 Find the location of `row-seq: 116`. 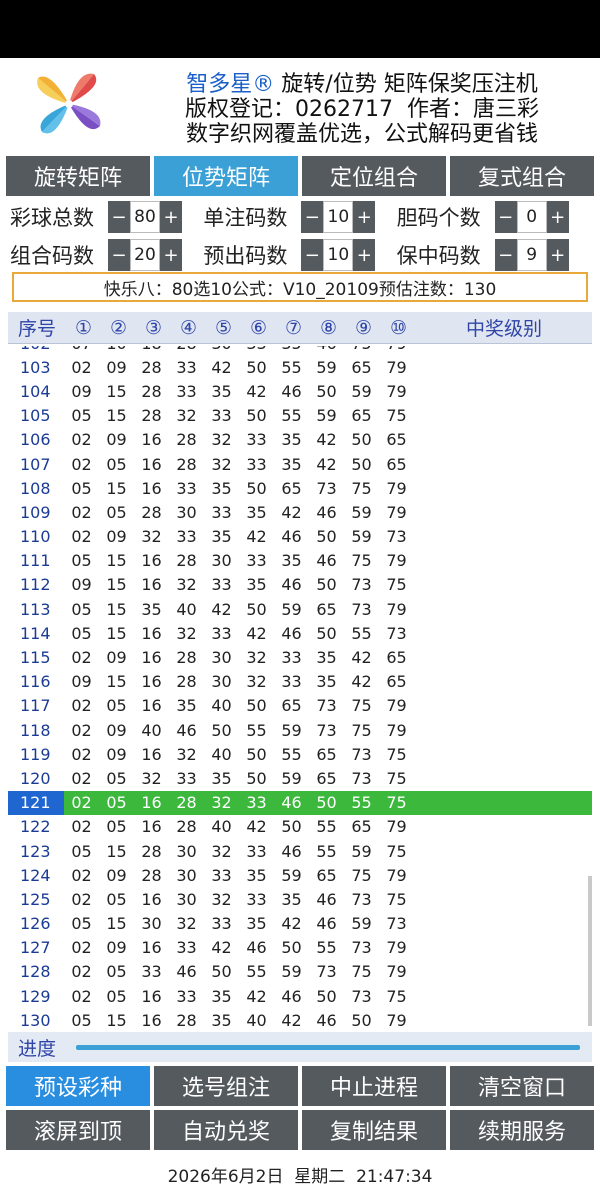

row-seq: 116 is located at coordinates (35, 682).